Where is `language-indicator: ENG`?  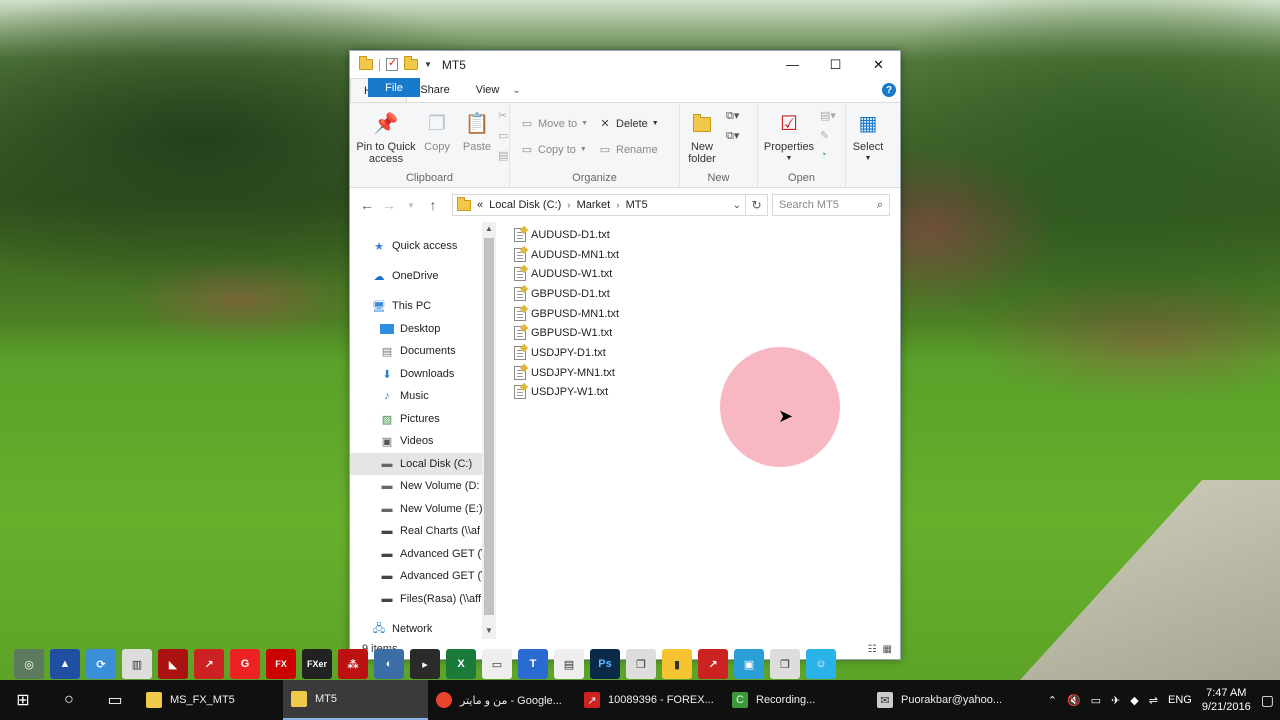 language-indicator: ENG is located at coordinates (1180, 700).